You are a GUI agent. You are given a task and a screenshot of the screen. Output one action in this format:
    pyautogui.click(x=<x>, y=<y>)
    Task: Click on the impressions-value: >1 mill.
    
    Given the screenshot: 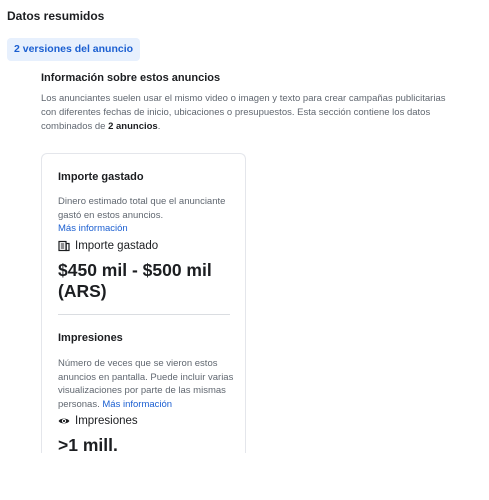 What is the action you would take?
    pyautogui.click(x=88, y=444)
    